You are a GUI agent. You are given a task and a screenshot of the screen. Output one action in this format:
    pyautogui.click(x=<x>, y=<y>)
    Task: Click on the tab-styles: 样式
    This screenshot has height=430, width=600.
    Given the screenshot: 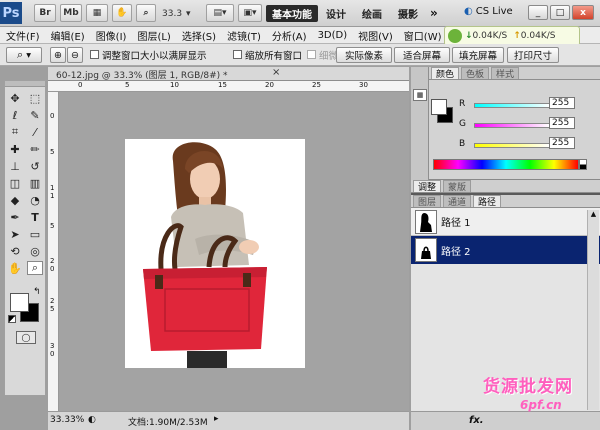 What is the action you would take?
    pyautogui.click(x=505, y=73)
    